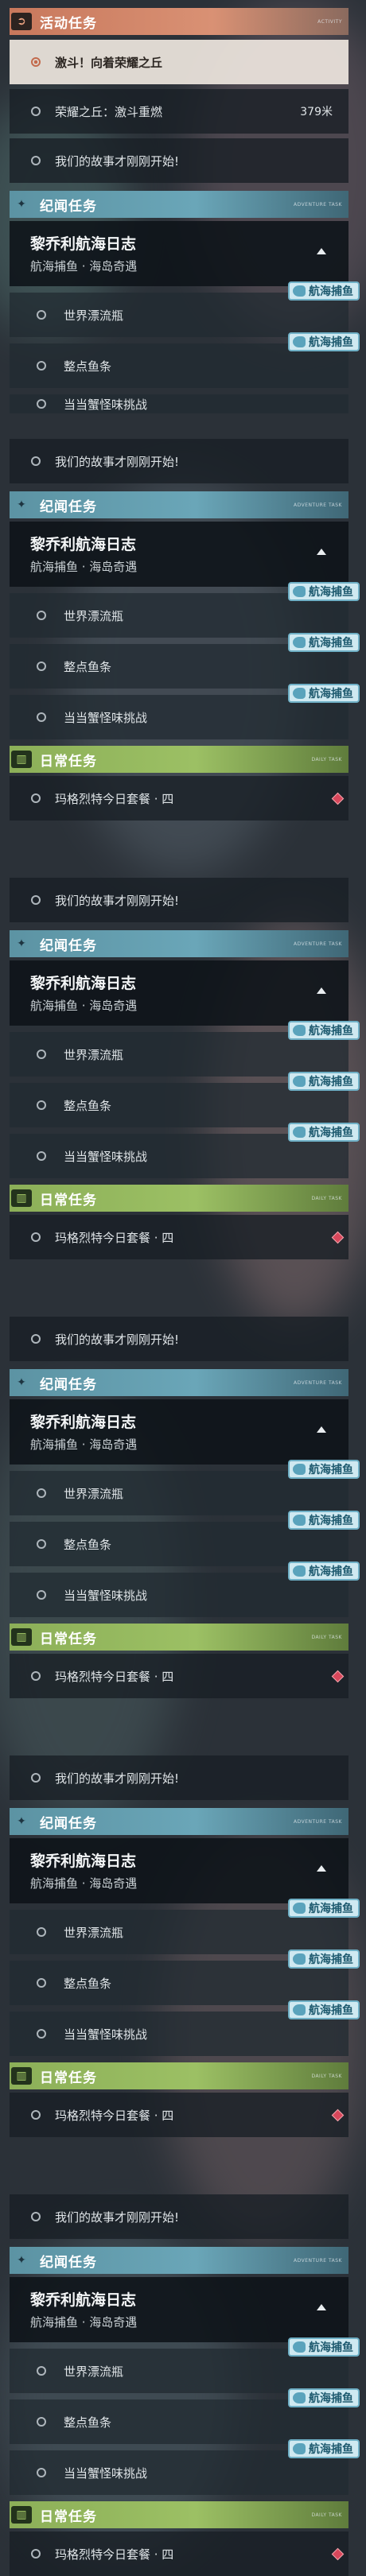 This screenshot has width=366, height=2576. What do you see at coordinates (179, 2514) in the screenshot?
I see `daily-header: ▥ 日常任务 DAILY TASK` at bounding box center [179, 2514].